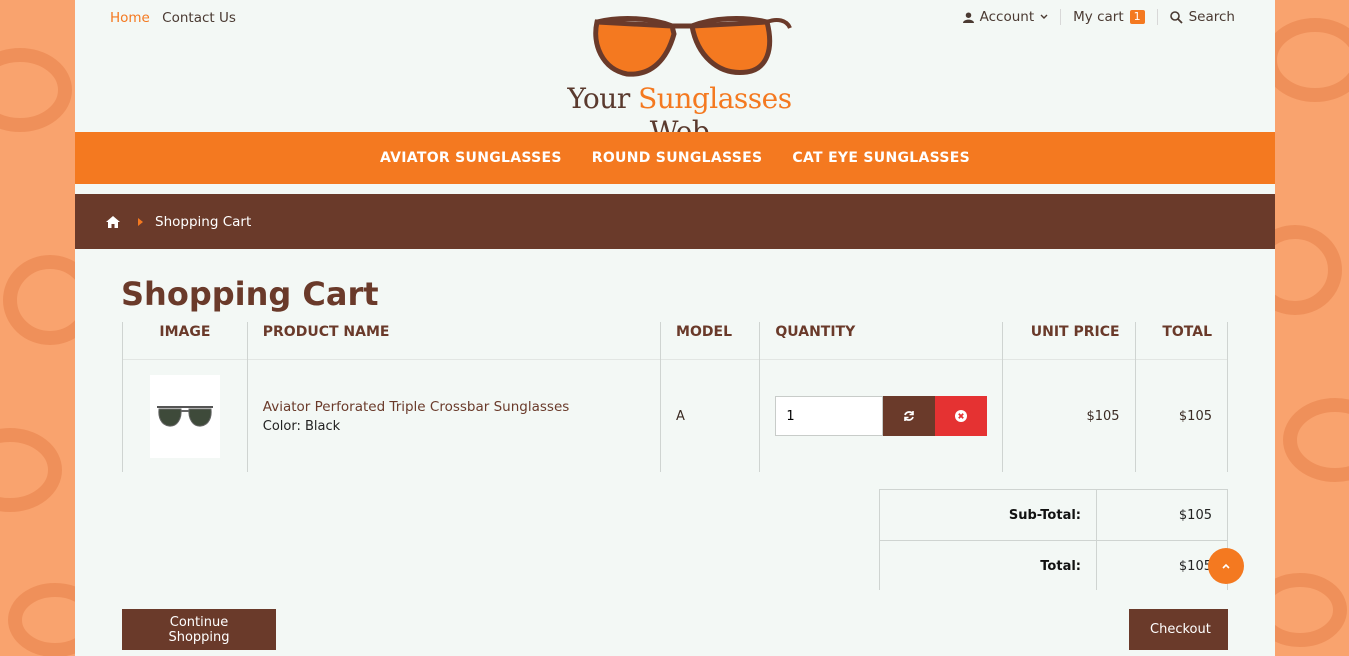 This screenshot has height=656, width=1349. I want to click on column-header-total: TOTAL, so click(1181, 341).